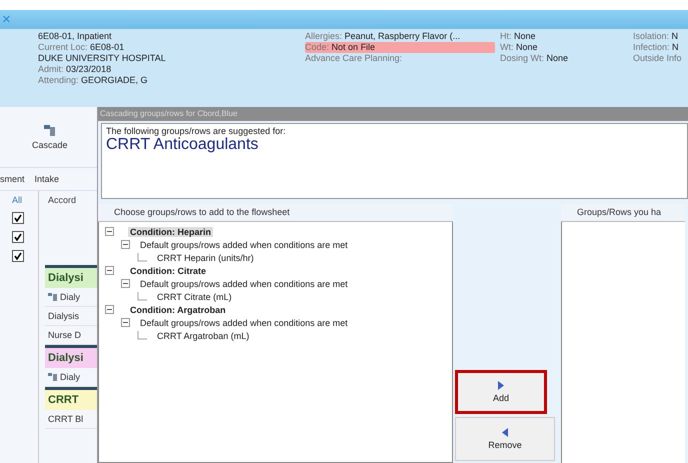 The image size is (688, 463). What do you see at coordinates (50, 137) in the screenshot?
I see `cascade-button: Cascade` at bounding box center [50, 137].